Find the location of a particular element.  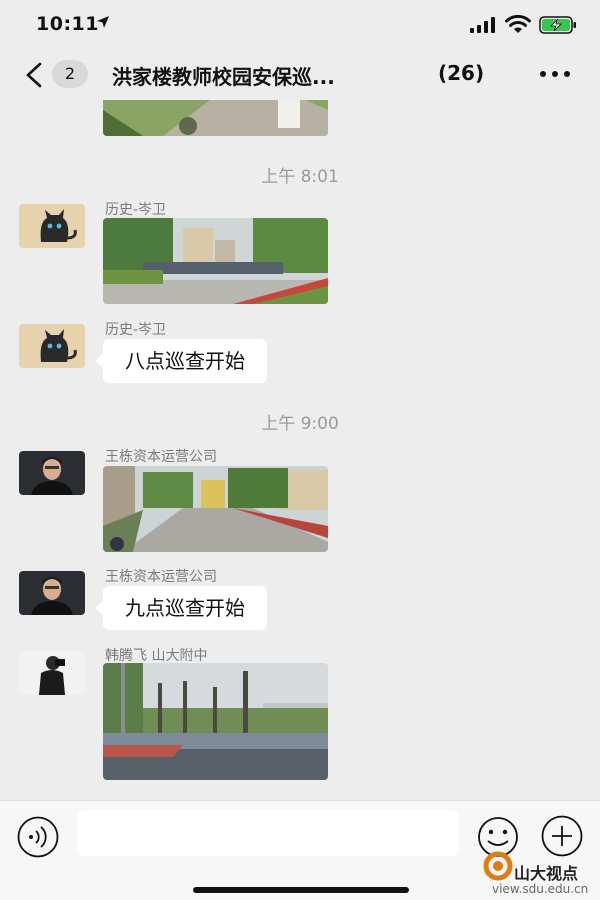

watermark: 山大视点 view.sdu.edu.cn is located at coordinates (540, 874).